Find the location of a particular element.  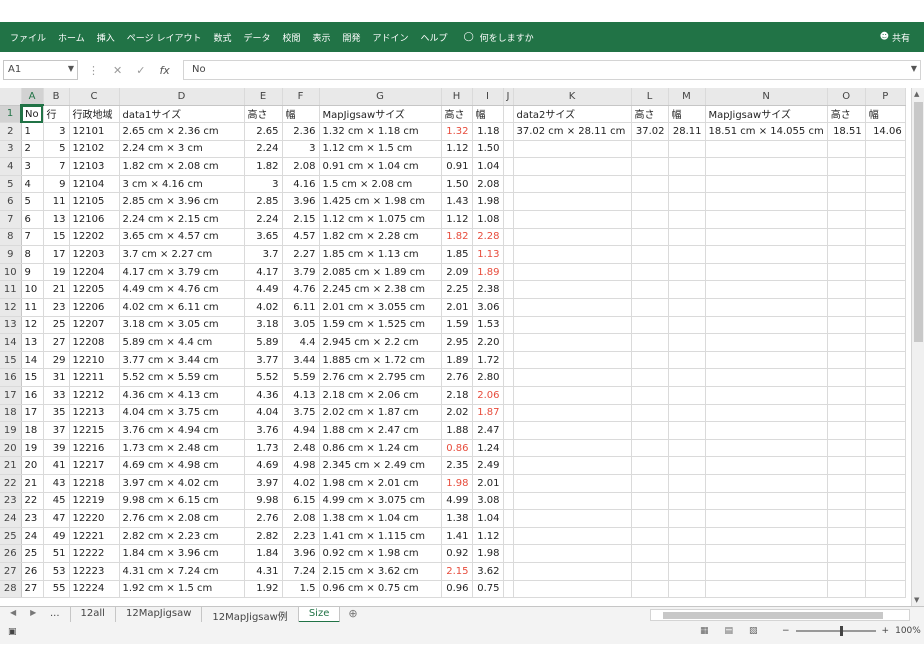

cell: 3.96 is located at coordinates (301, 202).